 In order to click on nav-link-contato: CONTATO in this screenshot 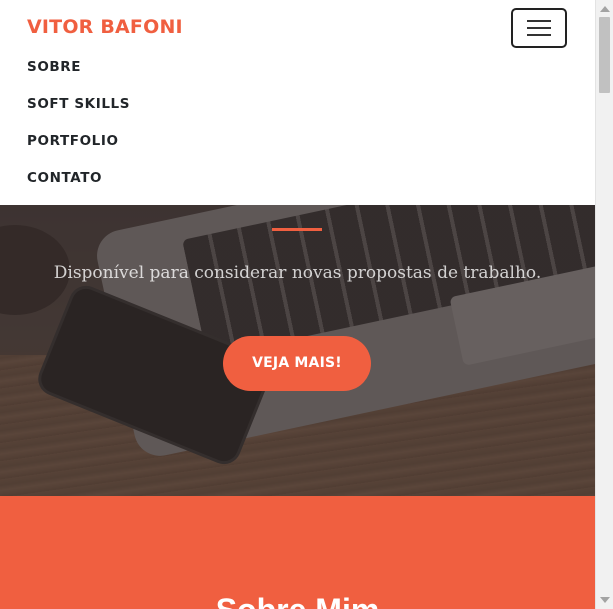, I will do `click(64, 178)`.